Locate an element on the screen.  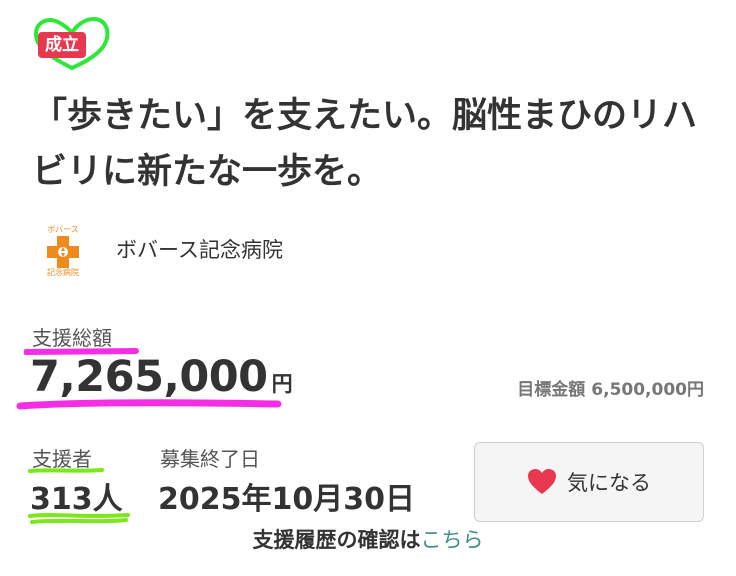
total-amount-value: 7,265,000 is located at coordinates (149, 377).